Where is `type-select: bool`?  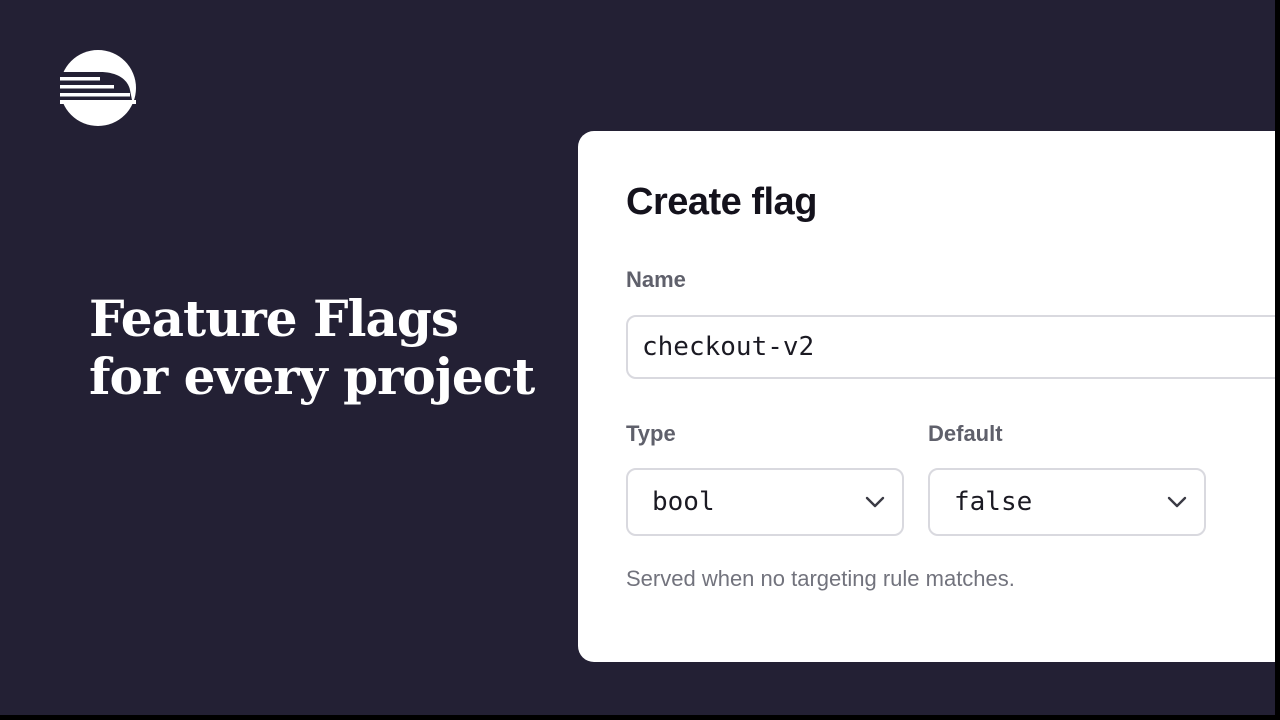 type-select: bool is located at coordinates (765, 502).